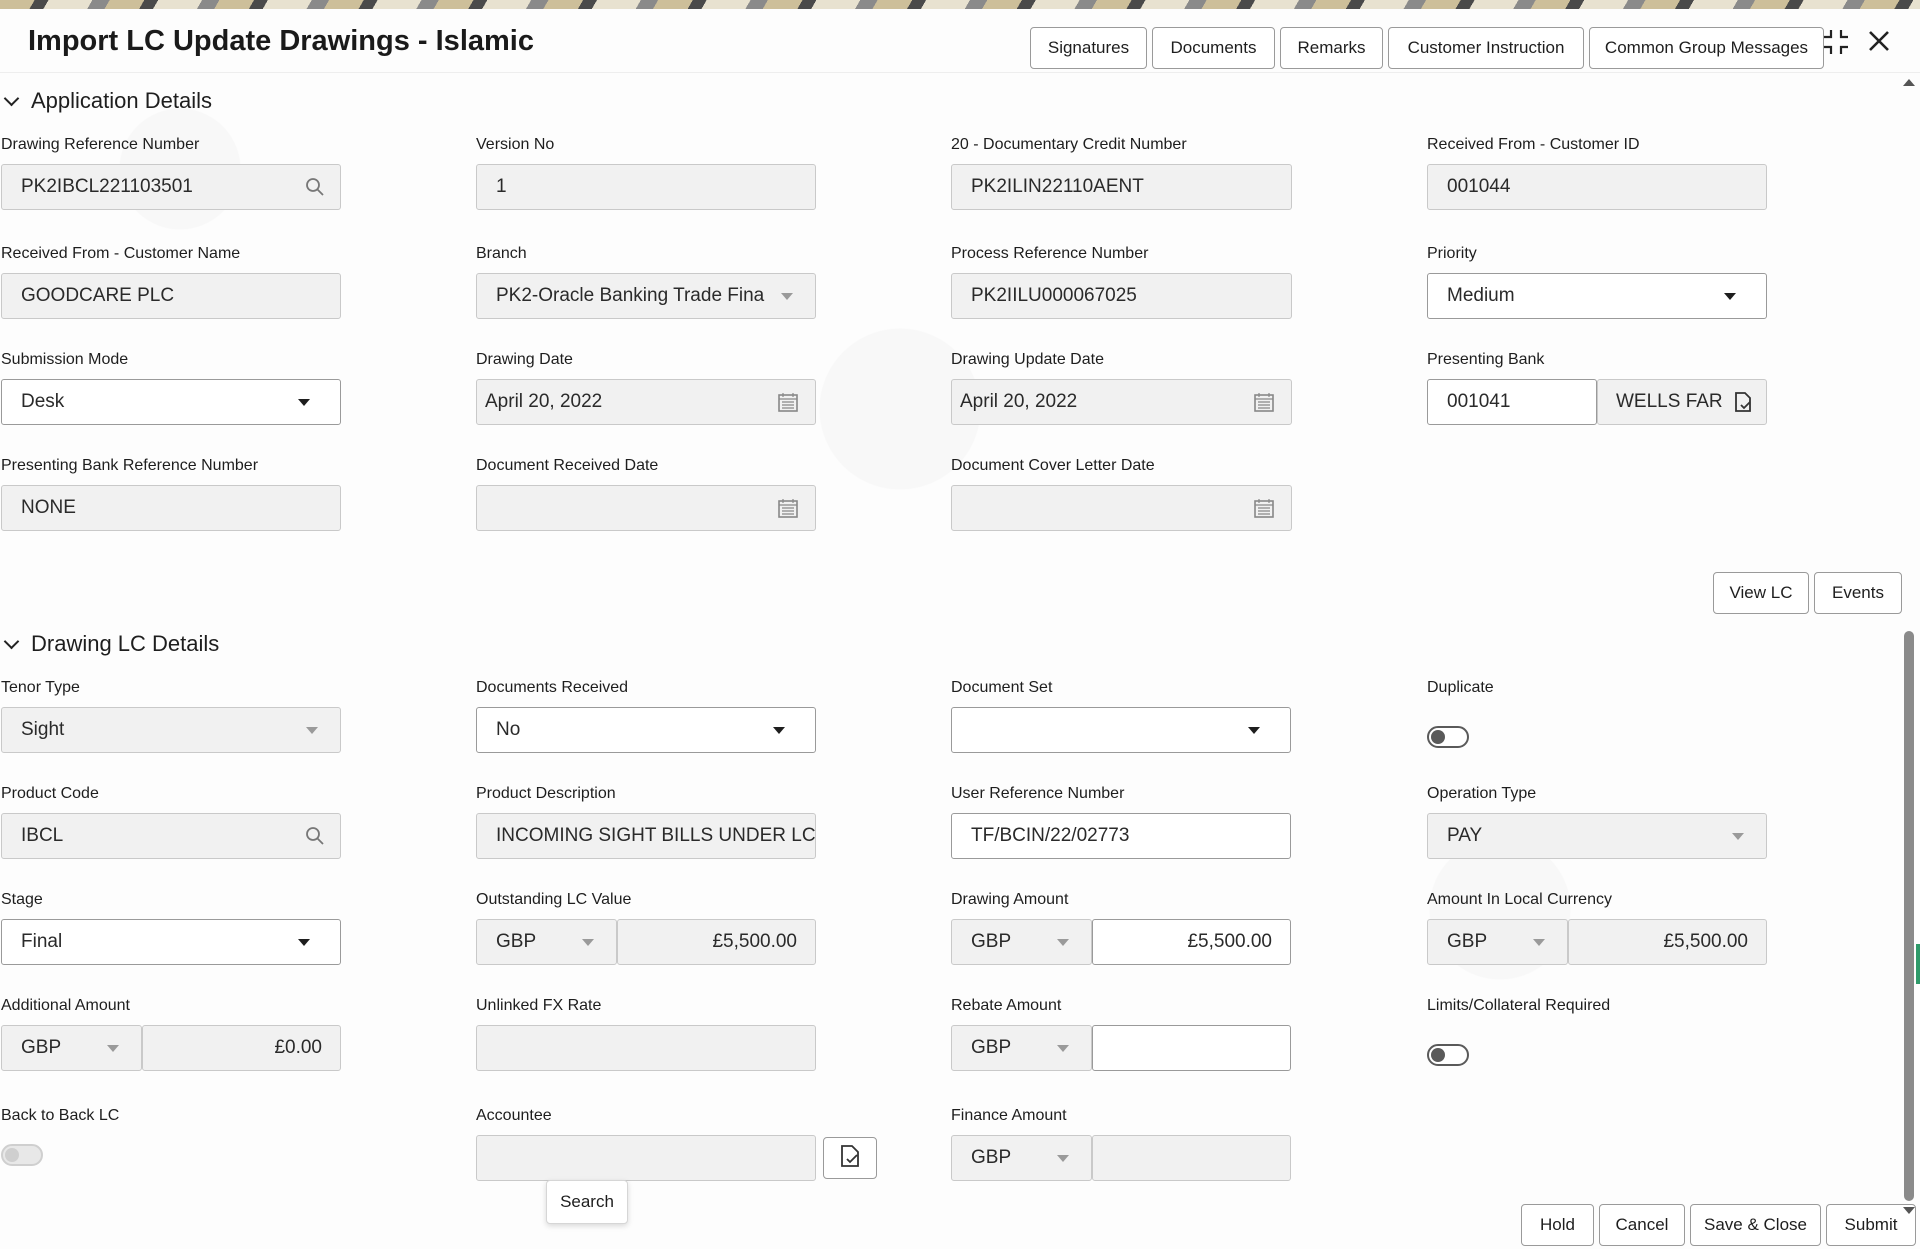 Image resolution: width=1920 pixels, height=1249 pixels. What do you see at coordinates (1121, 508) in the screenshot?
I see `document-cover-letter-date-field` at bounding box center [1121, 508].